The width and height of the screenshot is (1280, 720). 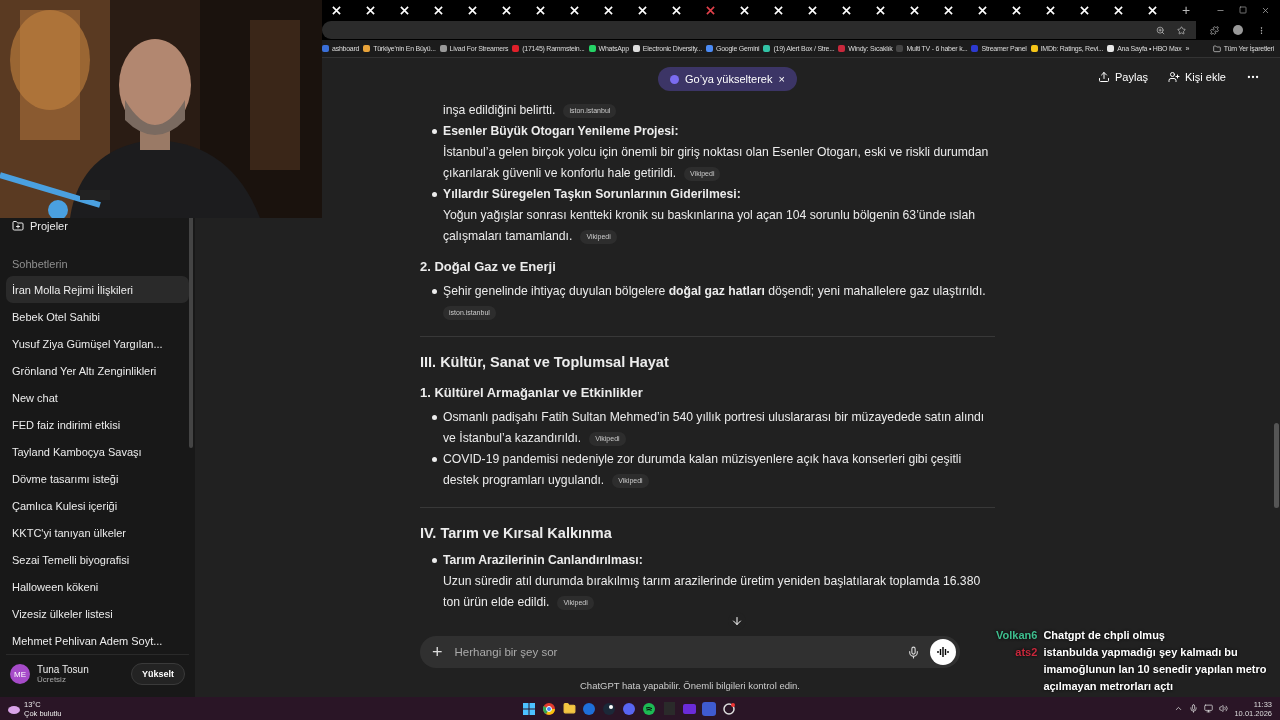 What do you see at coordinates (729, 708) in the screenshot?
I see `app-icon` at bounding box center [729, 708].